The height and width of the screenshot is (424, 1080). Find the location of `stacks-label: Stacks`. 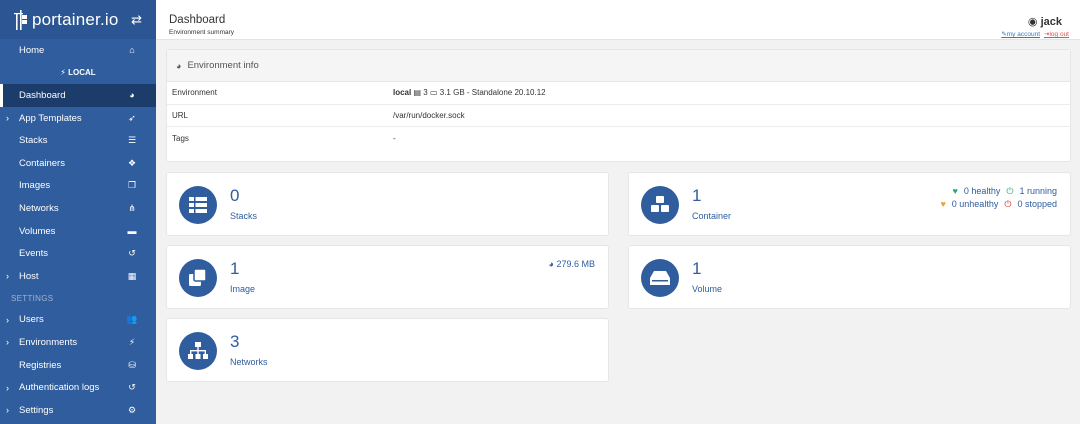

stacks-label: Stacks is located at coordinates (244, 216).